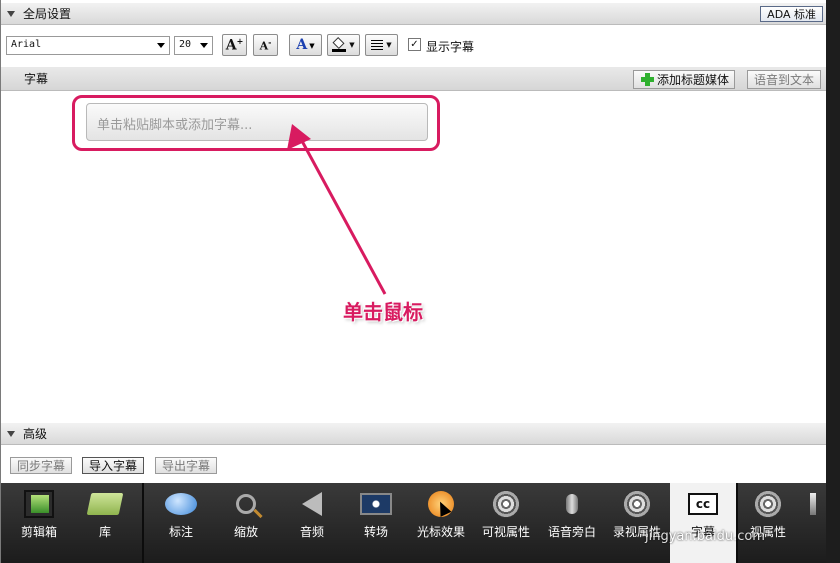  Describe the element at coordinates (105, 523) in the screenshot. I see `nav-item-library: 库` at that location.